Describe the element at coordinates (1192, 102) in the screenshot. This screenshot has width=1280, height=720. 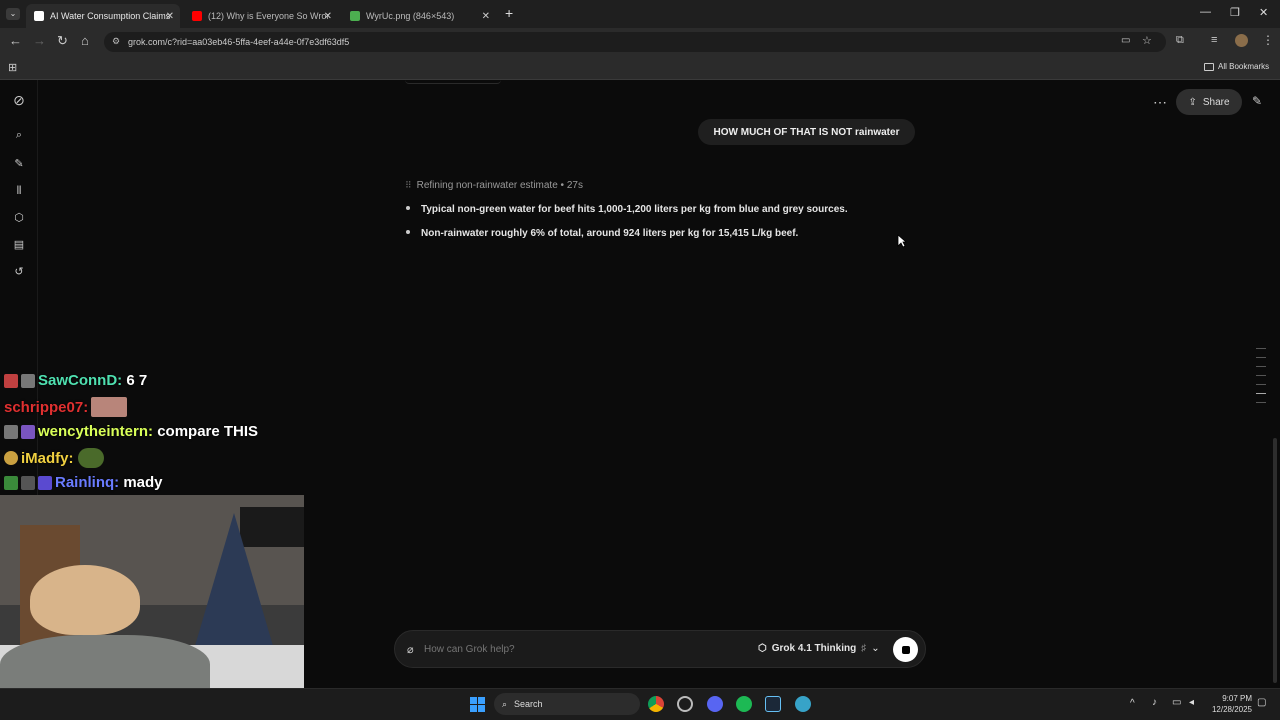
I see `upload-icon: ⇪` at that location.